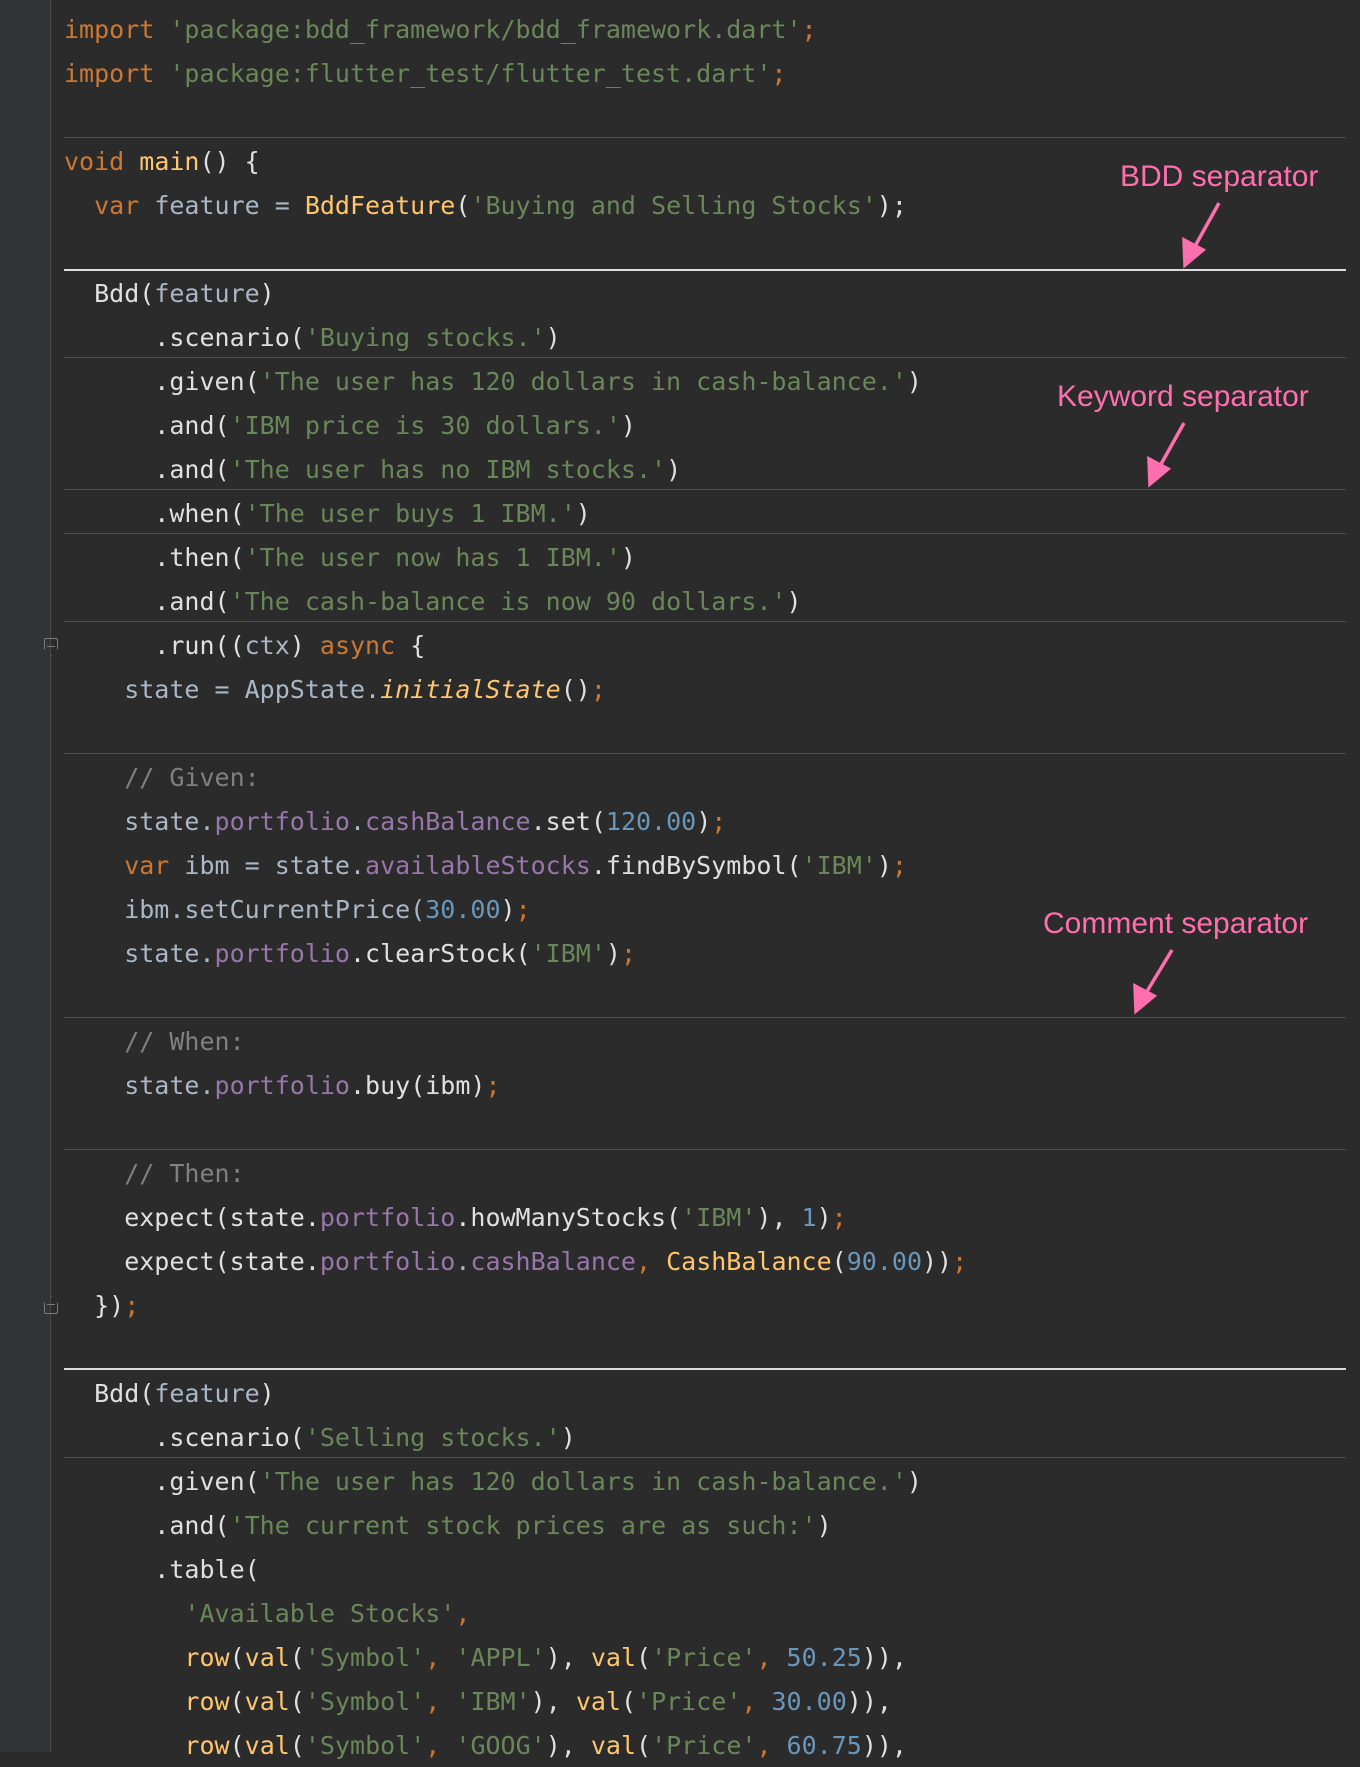 This screenshot has height=1767, width=1360. What do you see at coordinates (1177, 608) in the screenshot?
I see `annotation-arrows` at bounding box center [1177, 608].